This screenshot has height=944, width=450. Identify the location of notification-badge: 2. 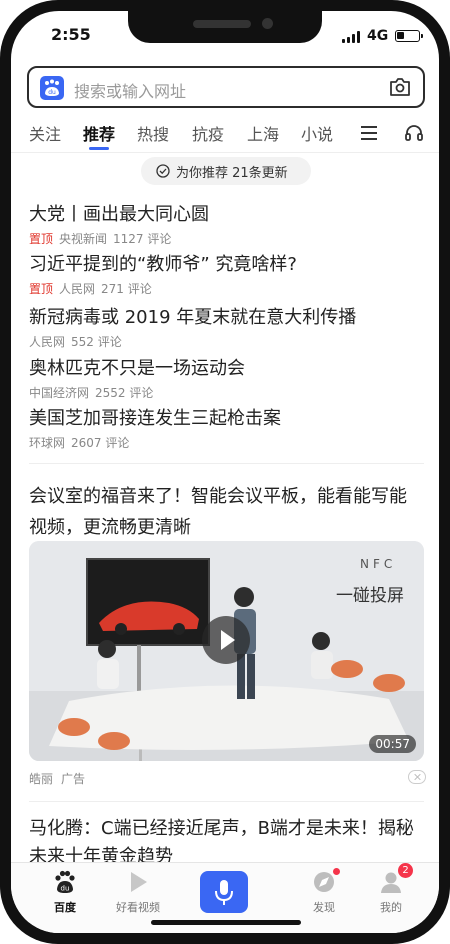
(405, 870).